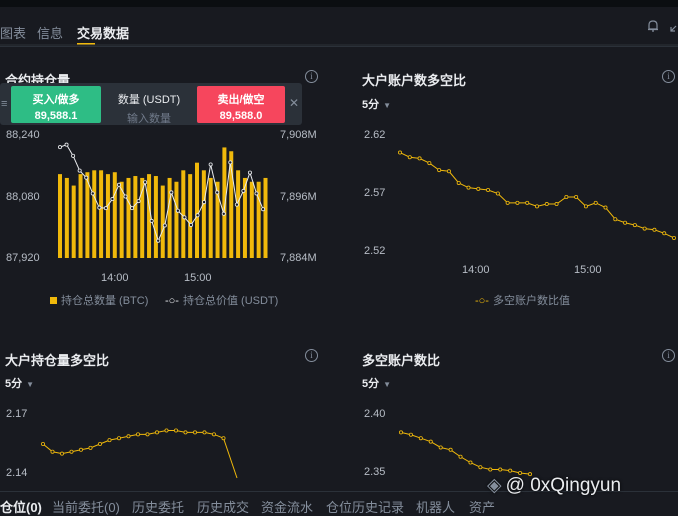  Describe the element at coordinates (401, 360) in the screenshot. I see `account-ratio-title: 多空账户数比` at that location.